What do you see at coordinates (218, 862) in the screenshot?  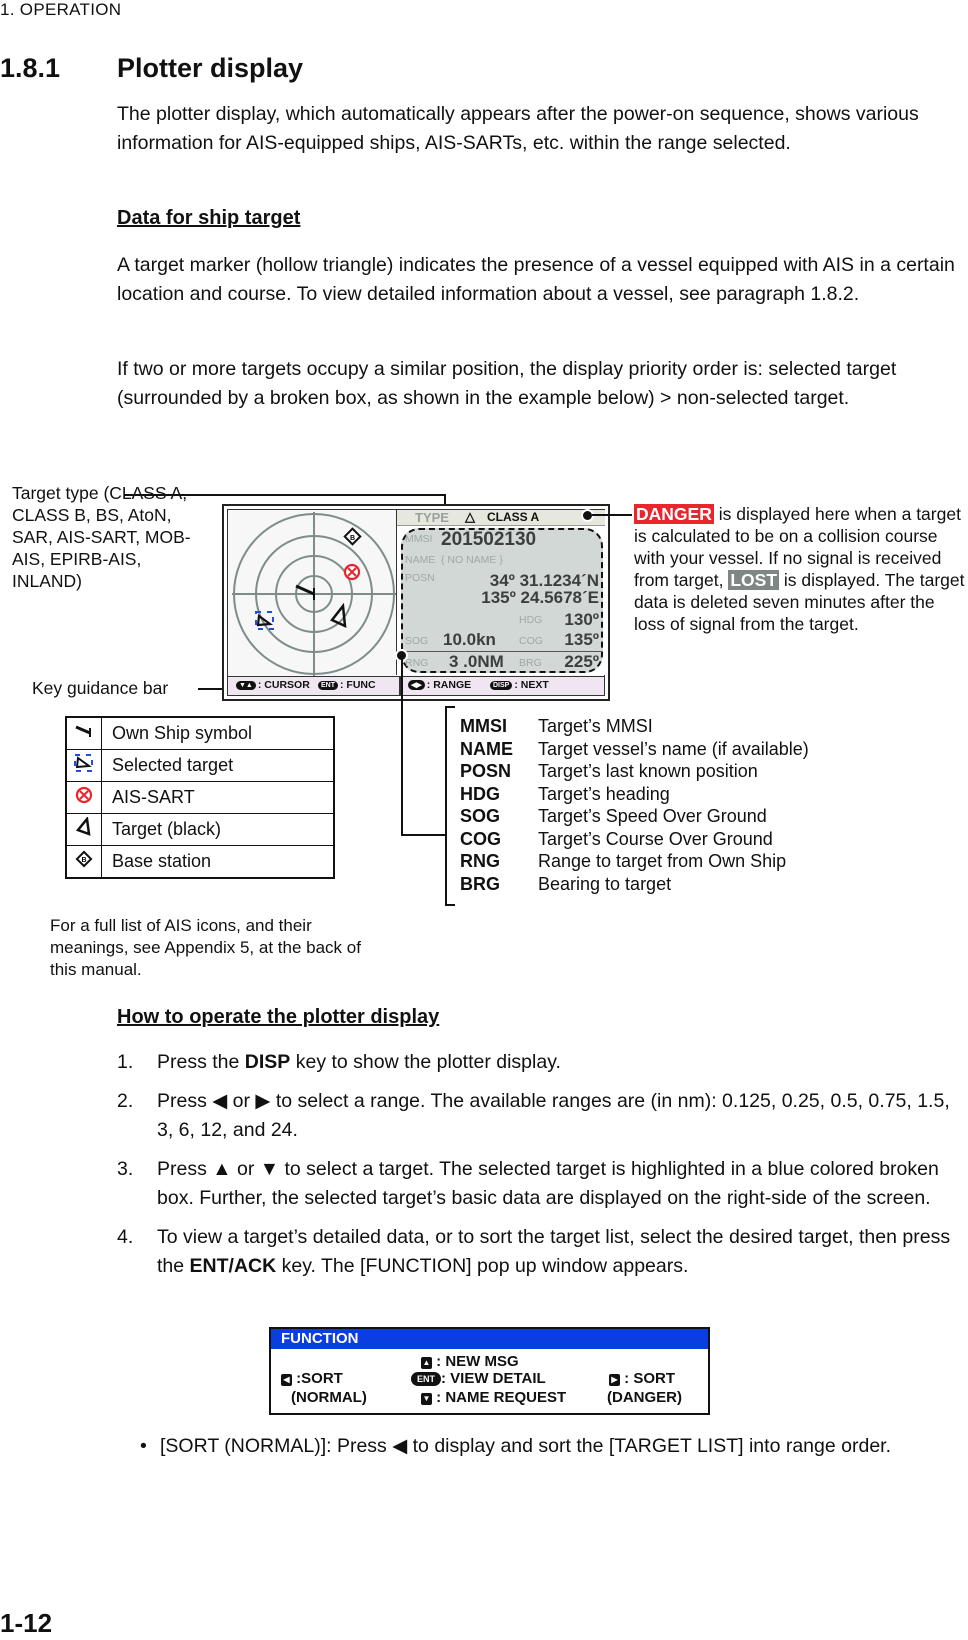 I see `legend-label: Base station` at bounding box center [218, 862].